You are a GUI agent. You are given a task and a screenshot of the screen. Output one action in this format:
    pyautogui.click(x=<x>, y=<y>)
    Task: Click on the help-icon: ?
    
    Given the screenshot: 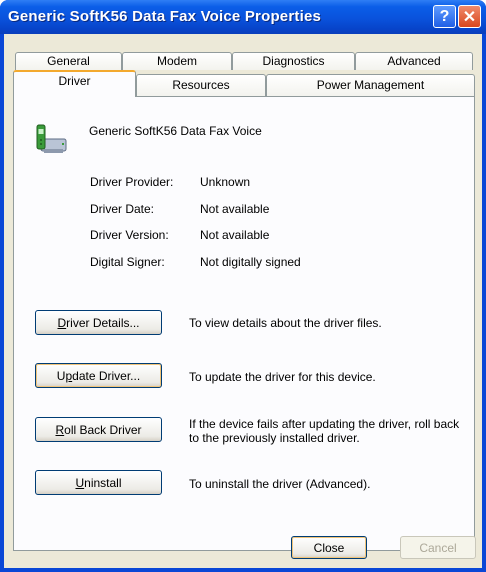 What is the action you would take?
    pyautogui.click(x=444, y=16)
    